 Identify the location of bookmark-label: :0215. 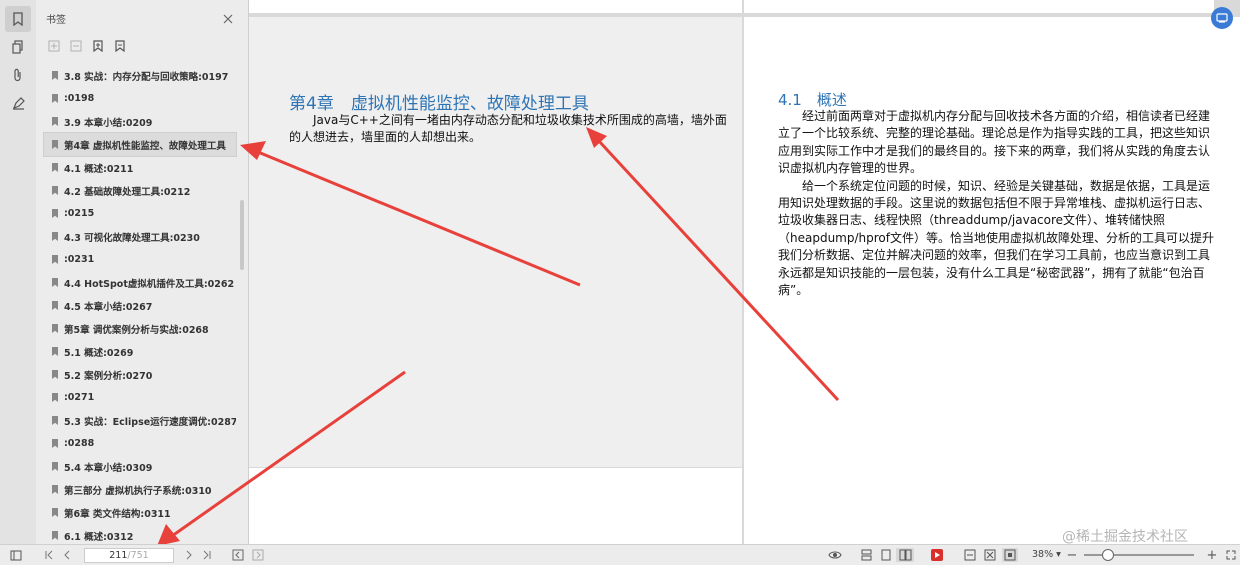
(79, 213).